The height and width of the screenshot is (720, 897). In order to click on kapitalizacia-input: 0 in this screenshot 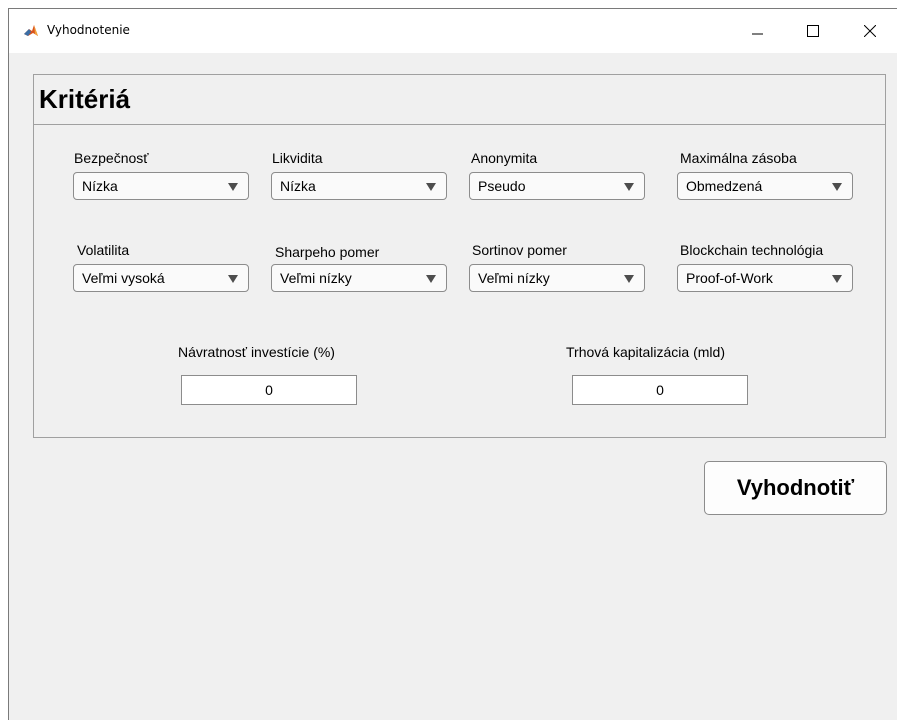, I will do `click(660, 390)`.